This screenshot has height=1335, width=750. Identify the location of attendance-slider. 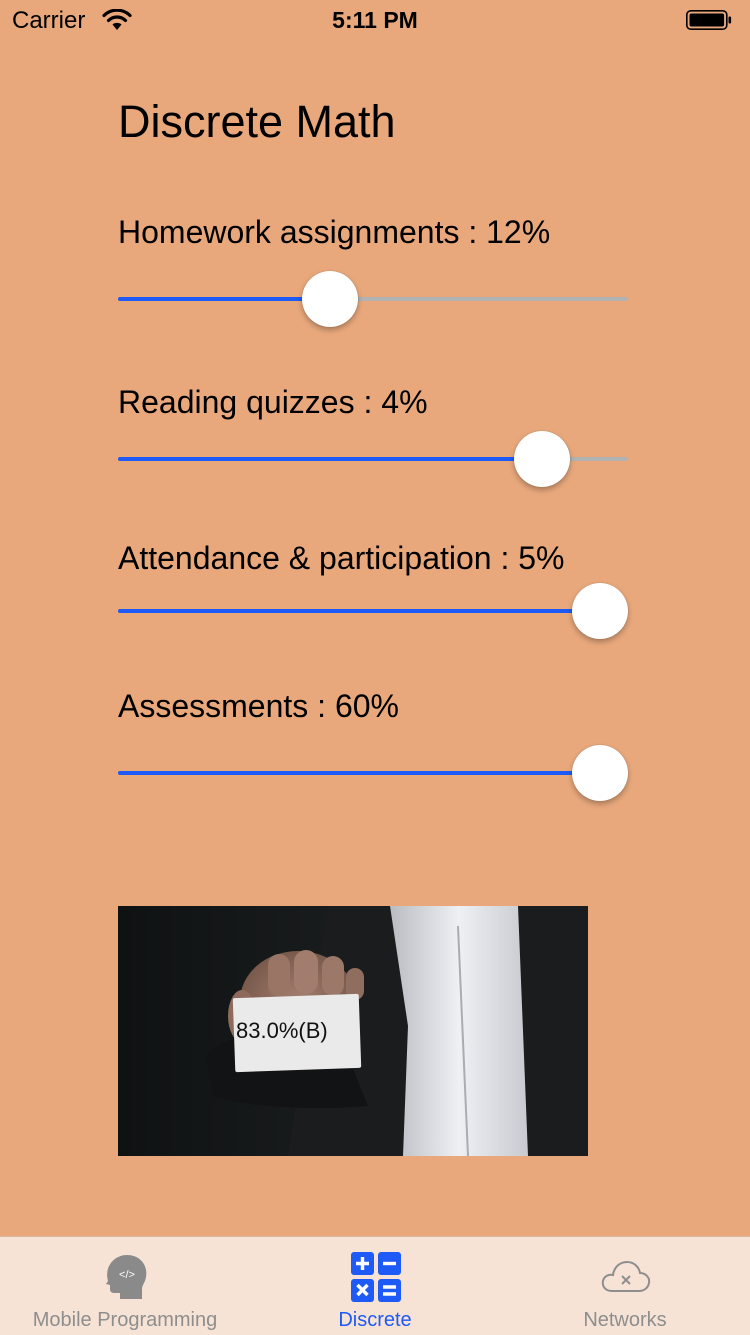
(373, 611).